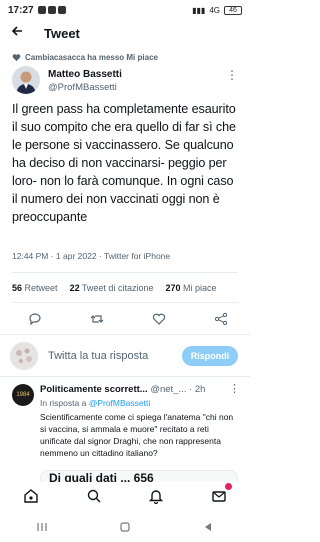 This screenshot has height=542, width=320. Describe the element at coordinates (41, 288) in the screenshot. I see `retweet-label: Retweet` at that location.